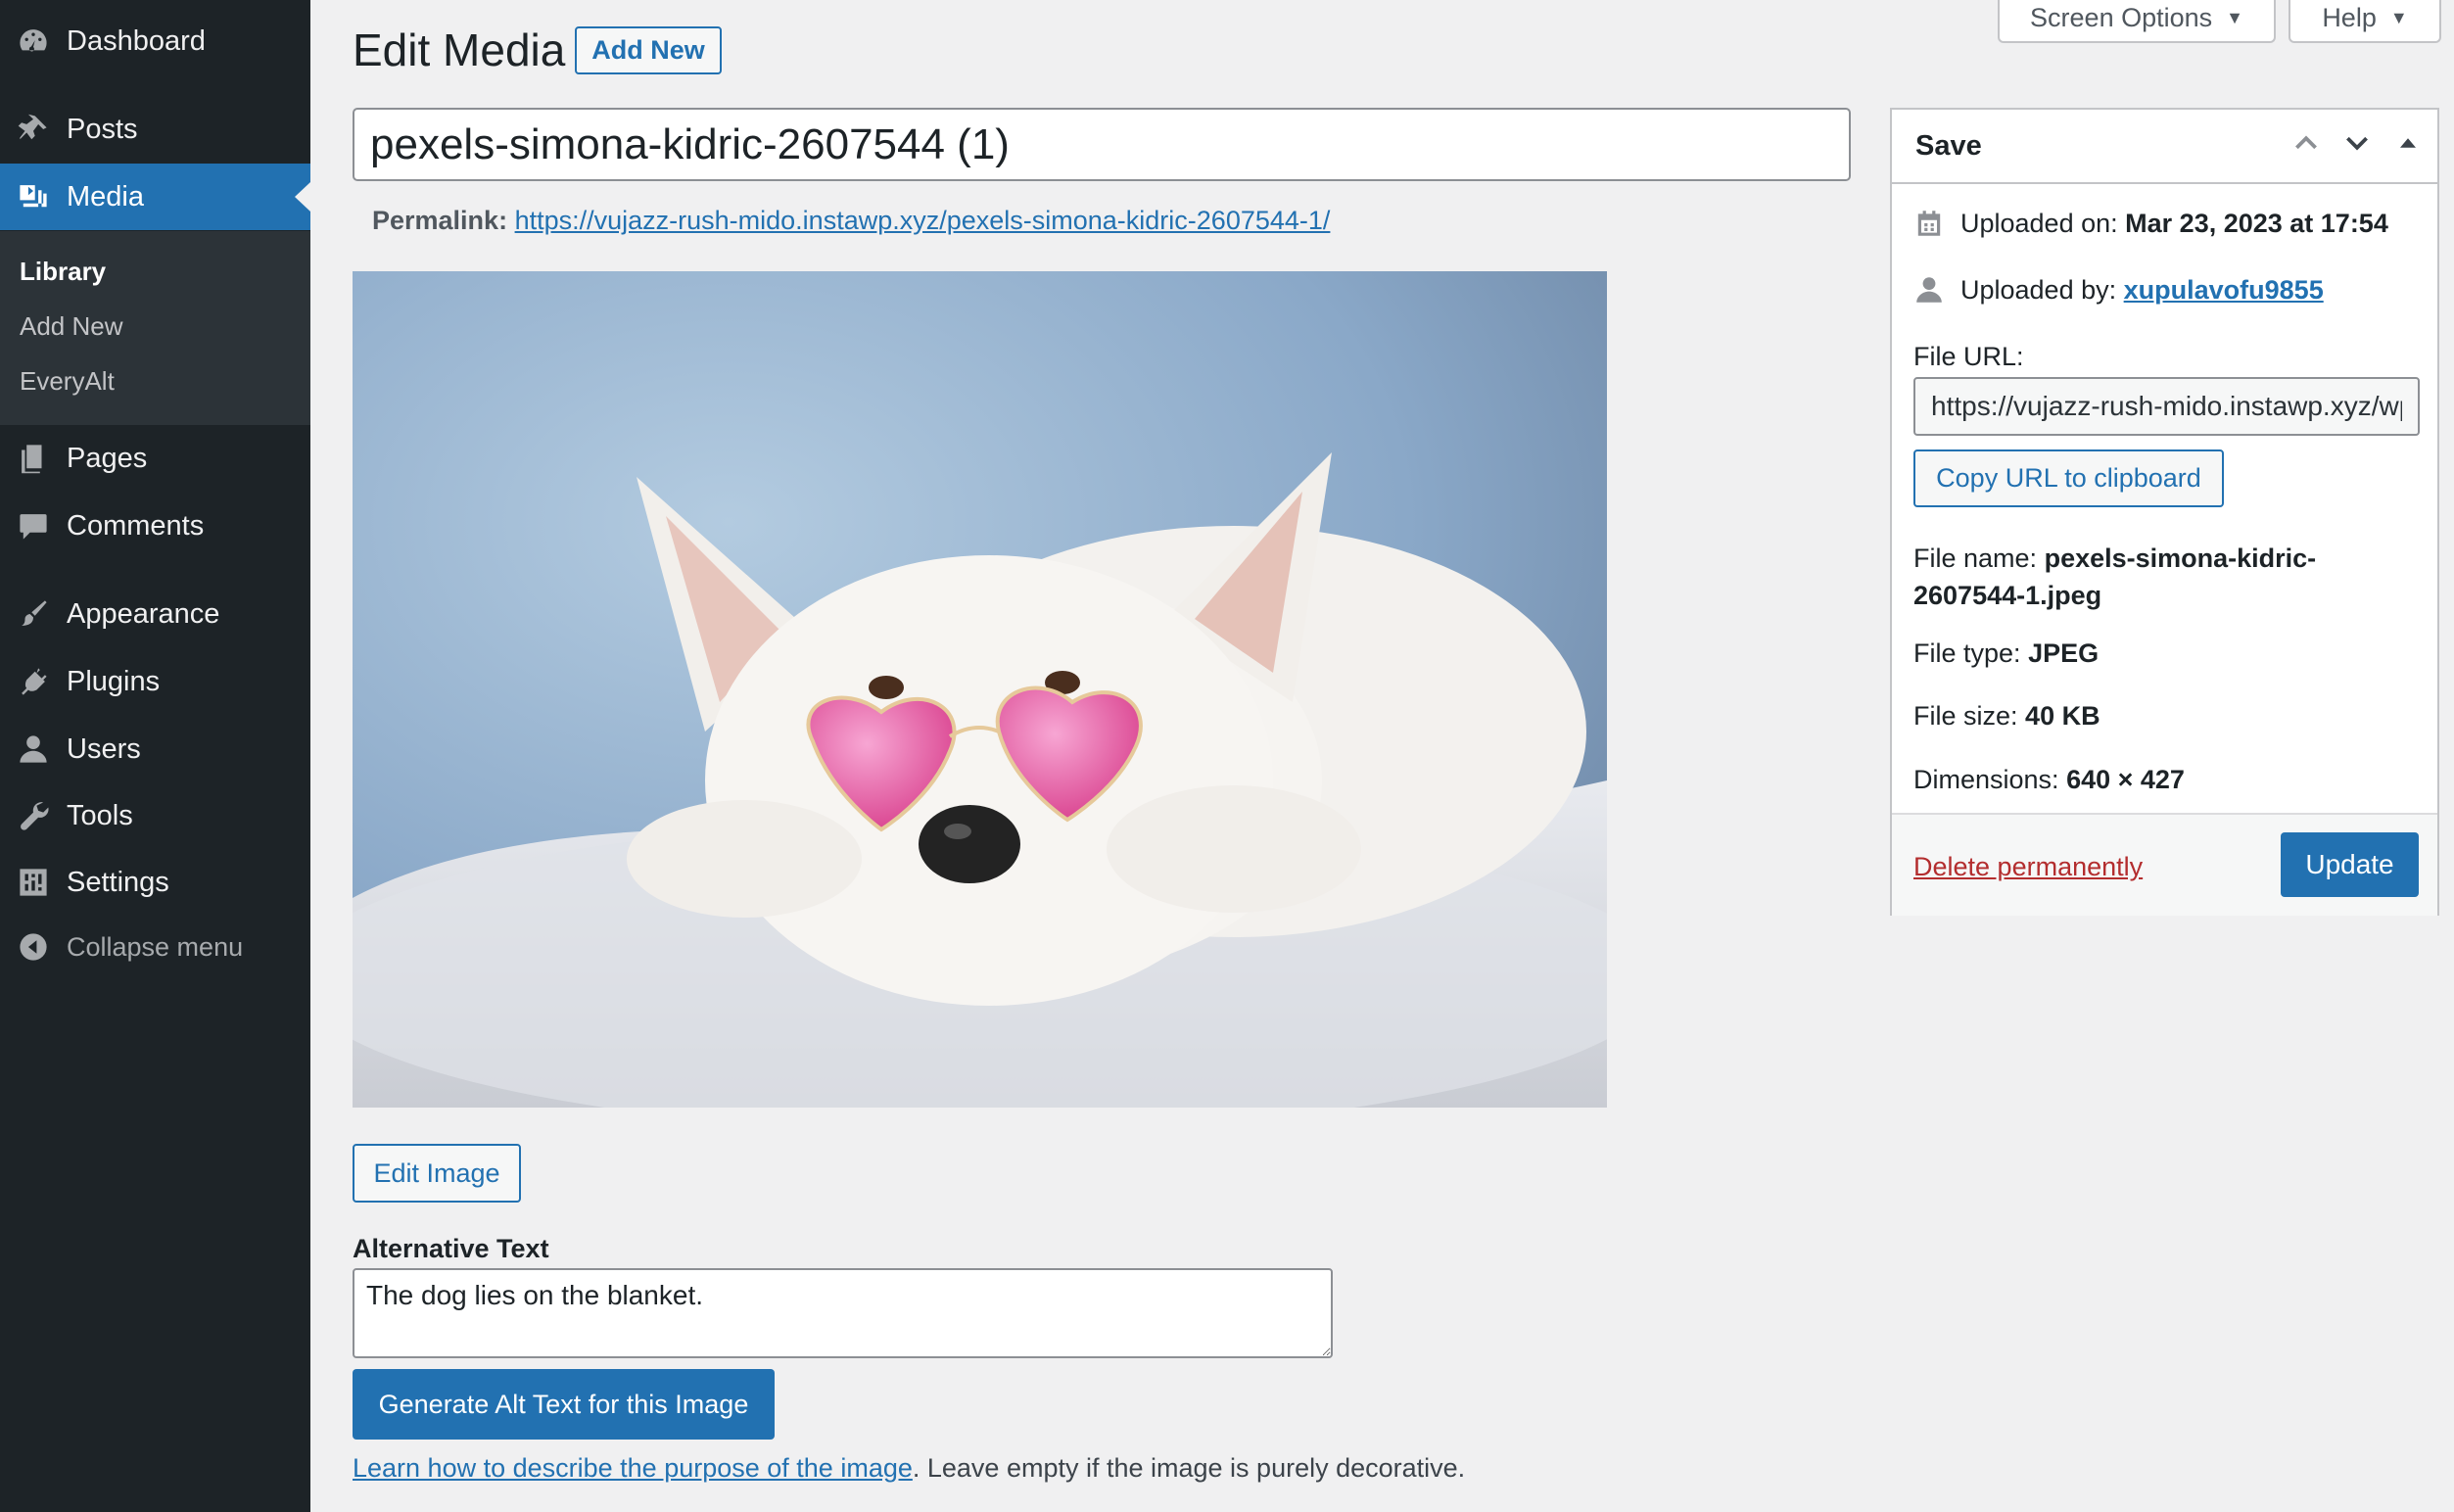 The width and height of the screenshot is (2454, 1512). Describe the element at coordinates (1968, 357) in the screenshot. I see `file-url-label: File URL:` at that location.